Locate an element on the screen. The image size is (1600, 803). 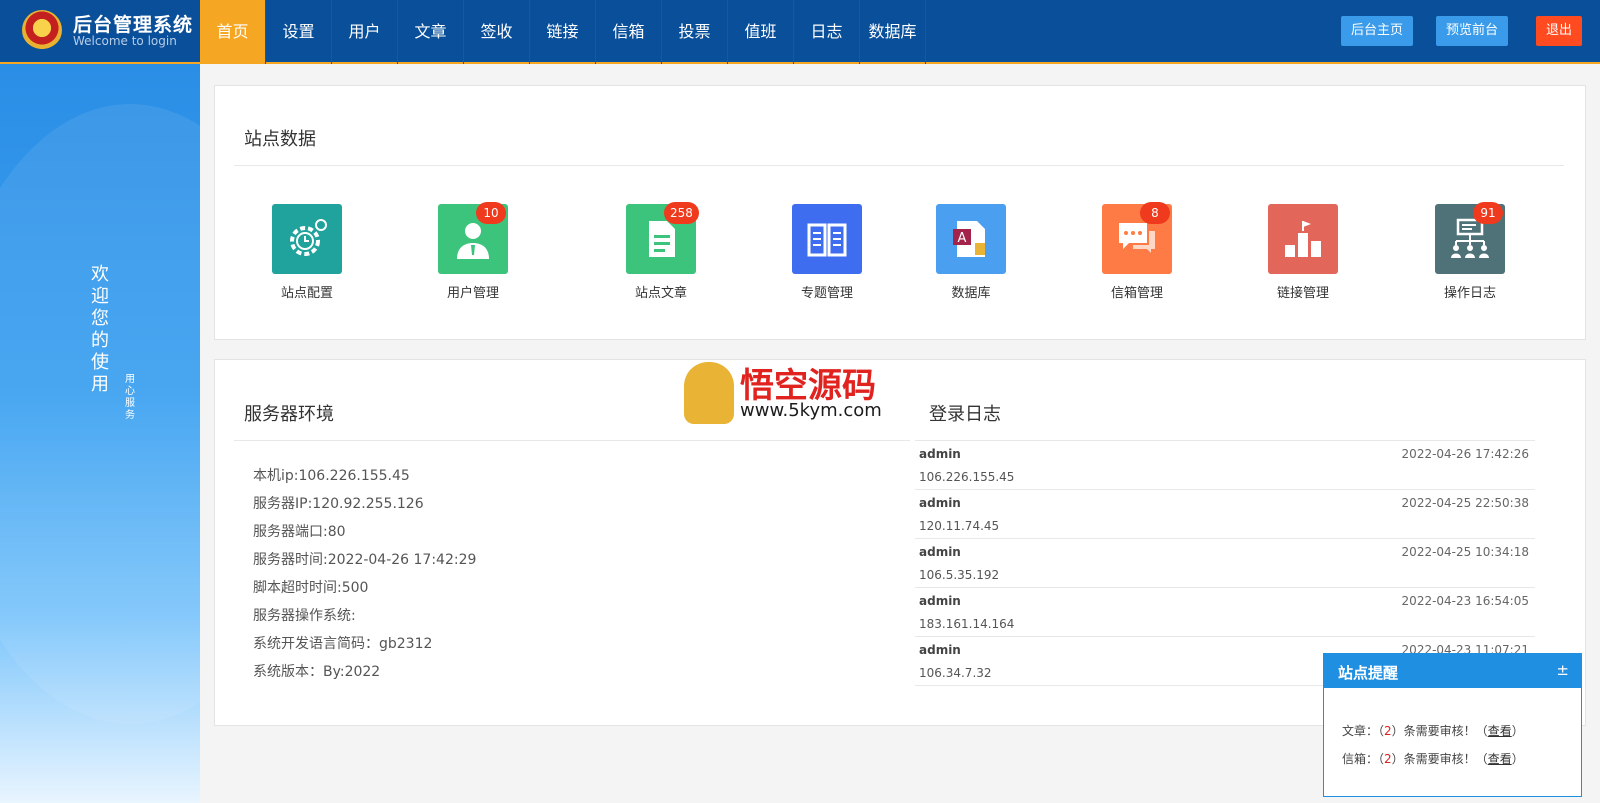
stat-label: 站点配置 is located at coordinates (306, 293).